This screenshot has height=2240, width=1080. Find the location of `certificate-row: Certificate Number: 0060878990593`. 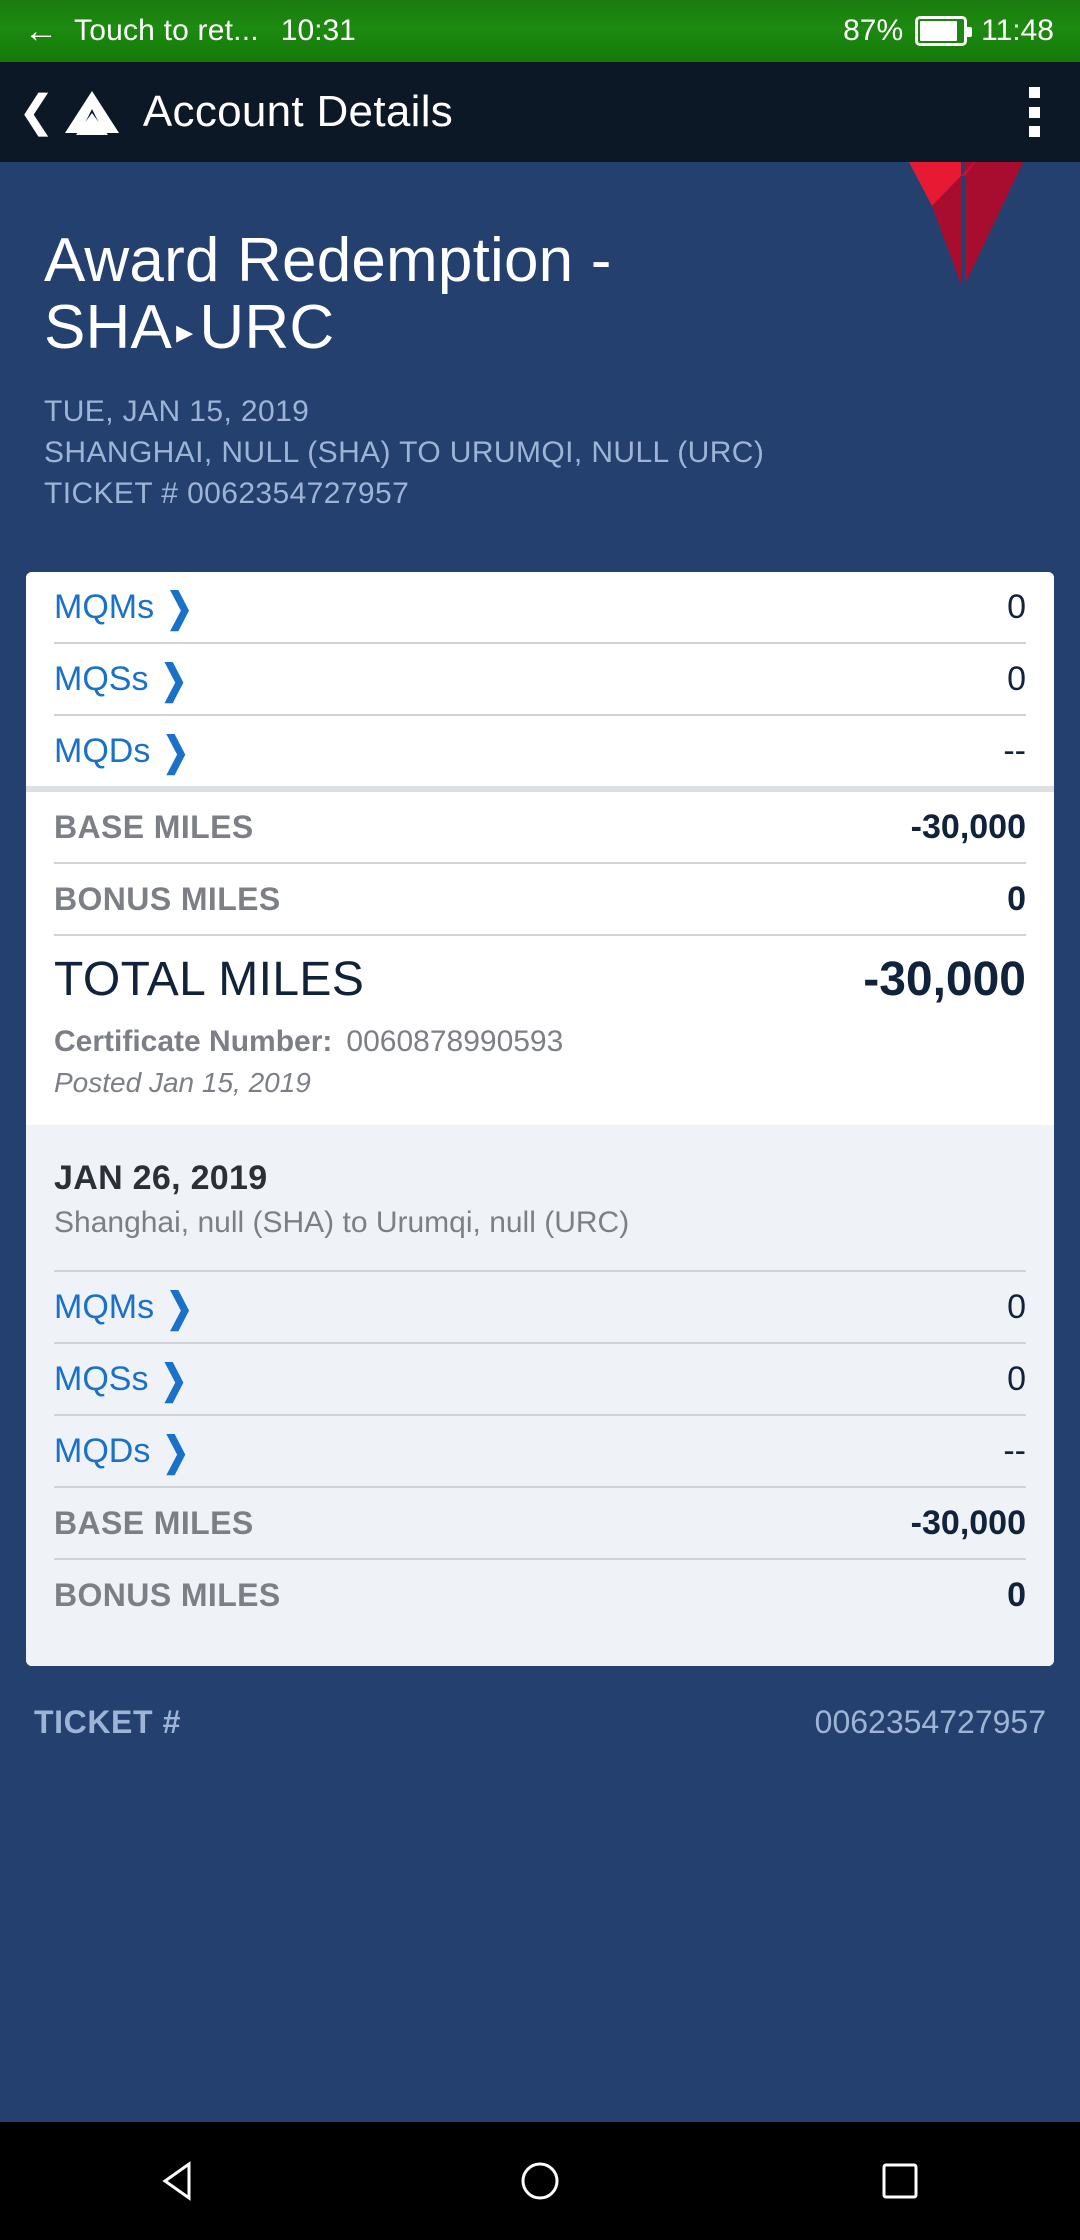

certificate-row: Certificate Number: 0060878990593 is located at coordinates (540, 1042).